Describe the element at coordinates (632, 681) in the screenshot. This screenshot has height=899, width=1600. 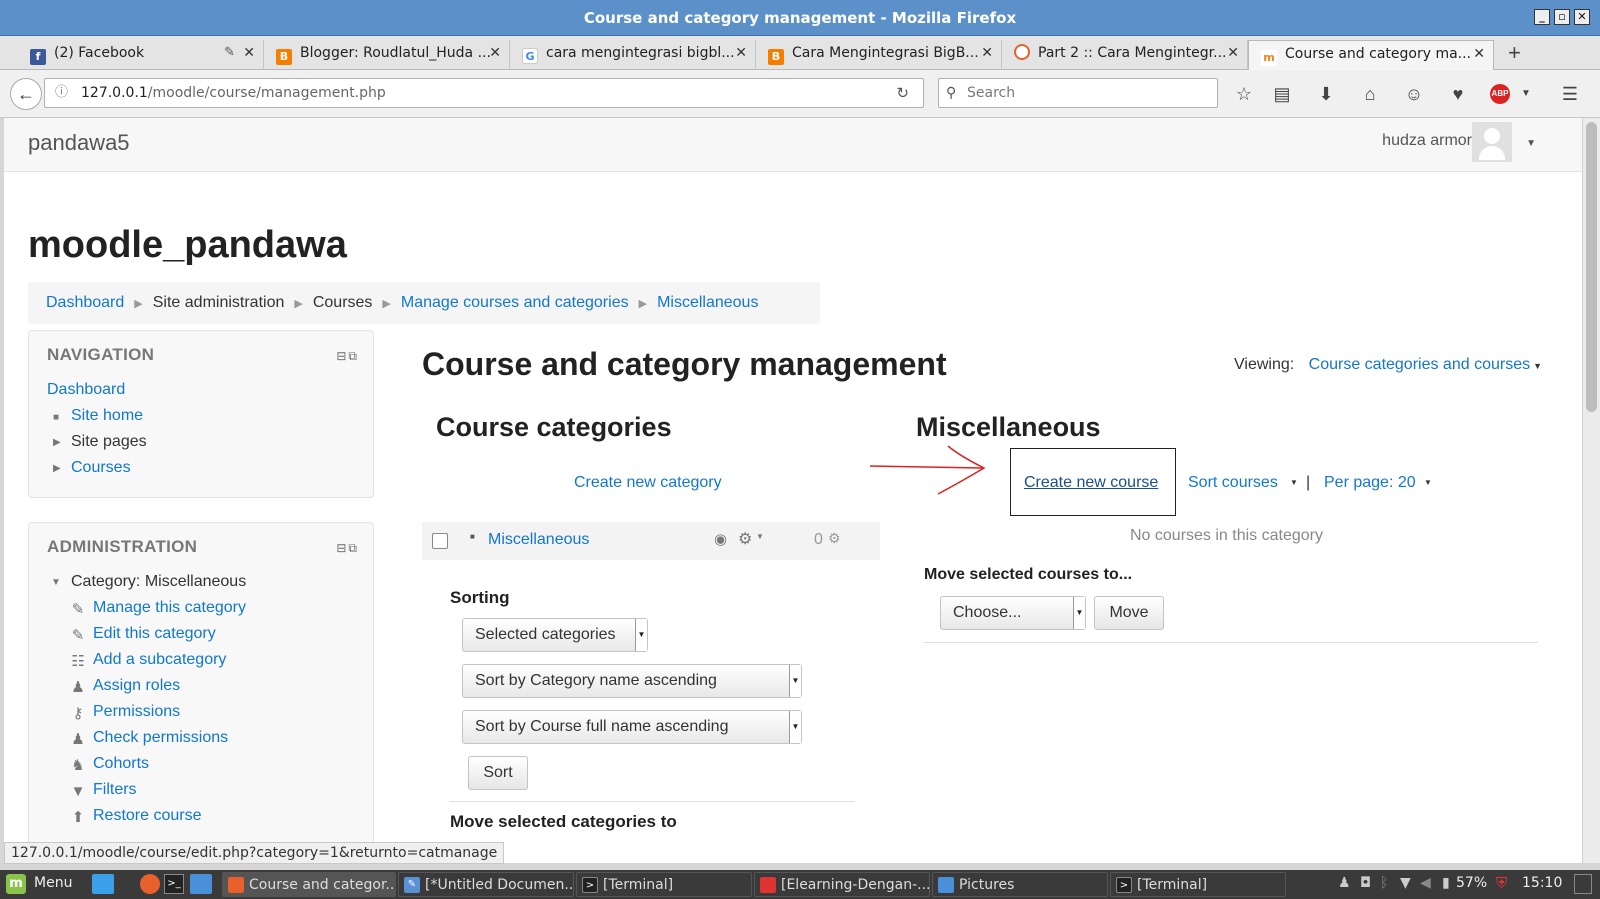
I see `sort-category-select: Sort by Category name ascending ▼` at that location.